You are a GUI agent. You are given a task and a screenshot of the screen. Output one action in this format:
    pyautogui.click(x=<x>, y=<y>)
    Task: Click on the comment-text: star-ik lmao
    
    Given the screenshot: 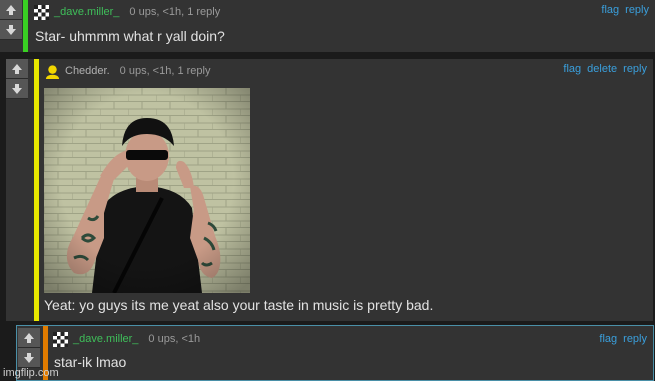 What is the action you would take?
    pyautogui.click(x=90, y=362)
    